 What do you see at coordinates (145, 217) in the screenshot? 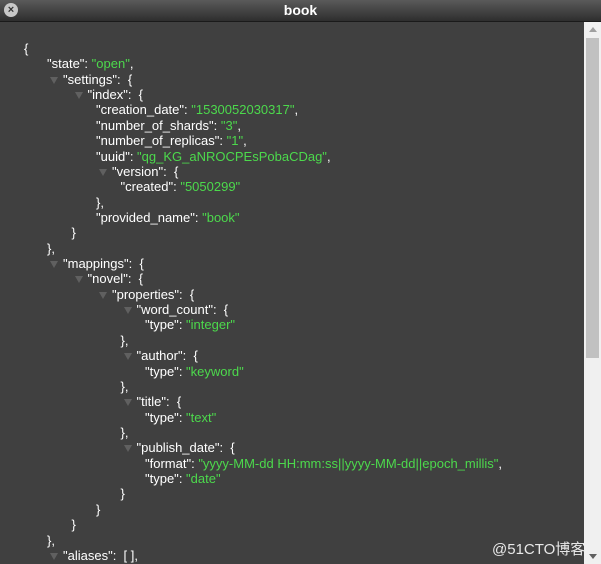
I see `json-key: "provided_name"` at bounding box center [145, 217].